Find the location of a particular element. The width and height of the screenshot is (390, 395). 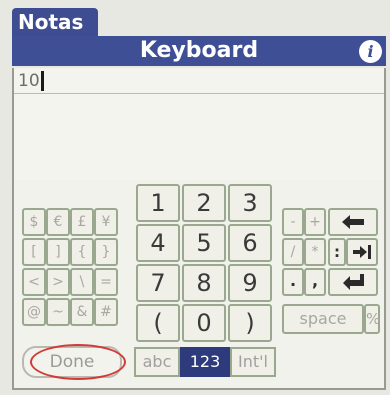

symbol-key: & is located at coordinates (82, 312).